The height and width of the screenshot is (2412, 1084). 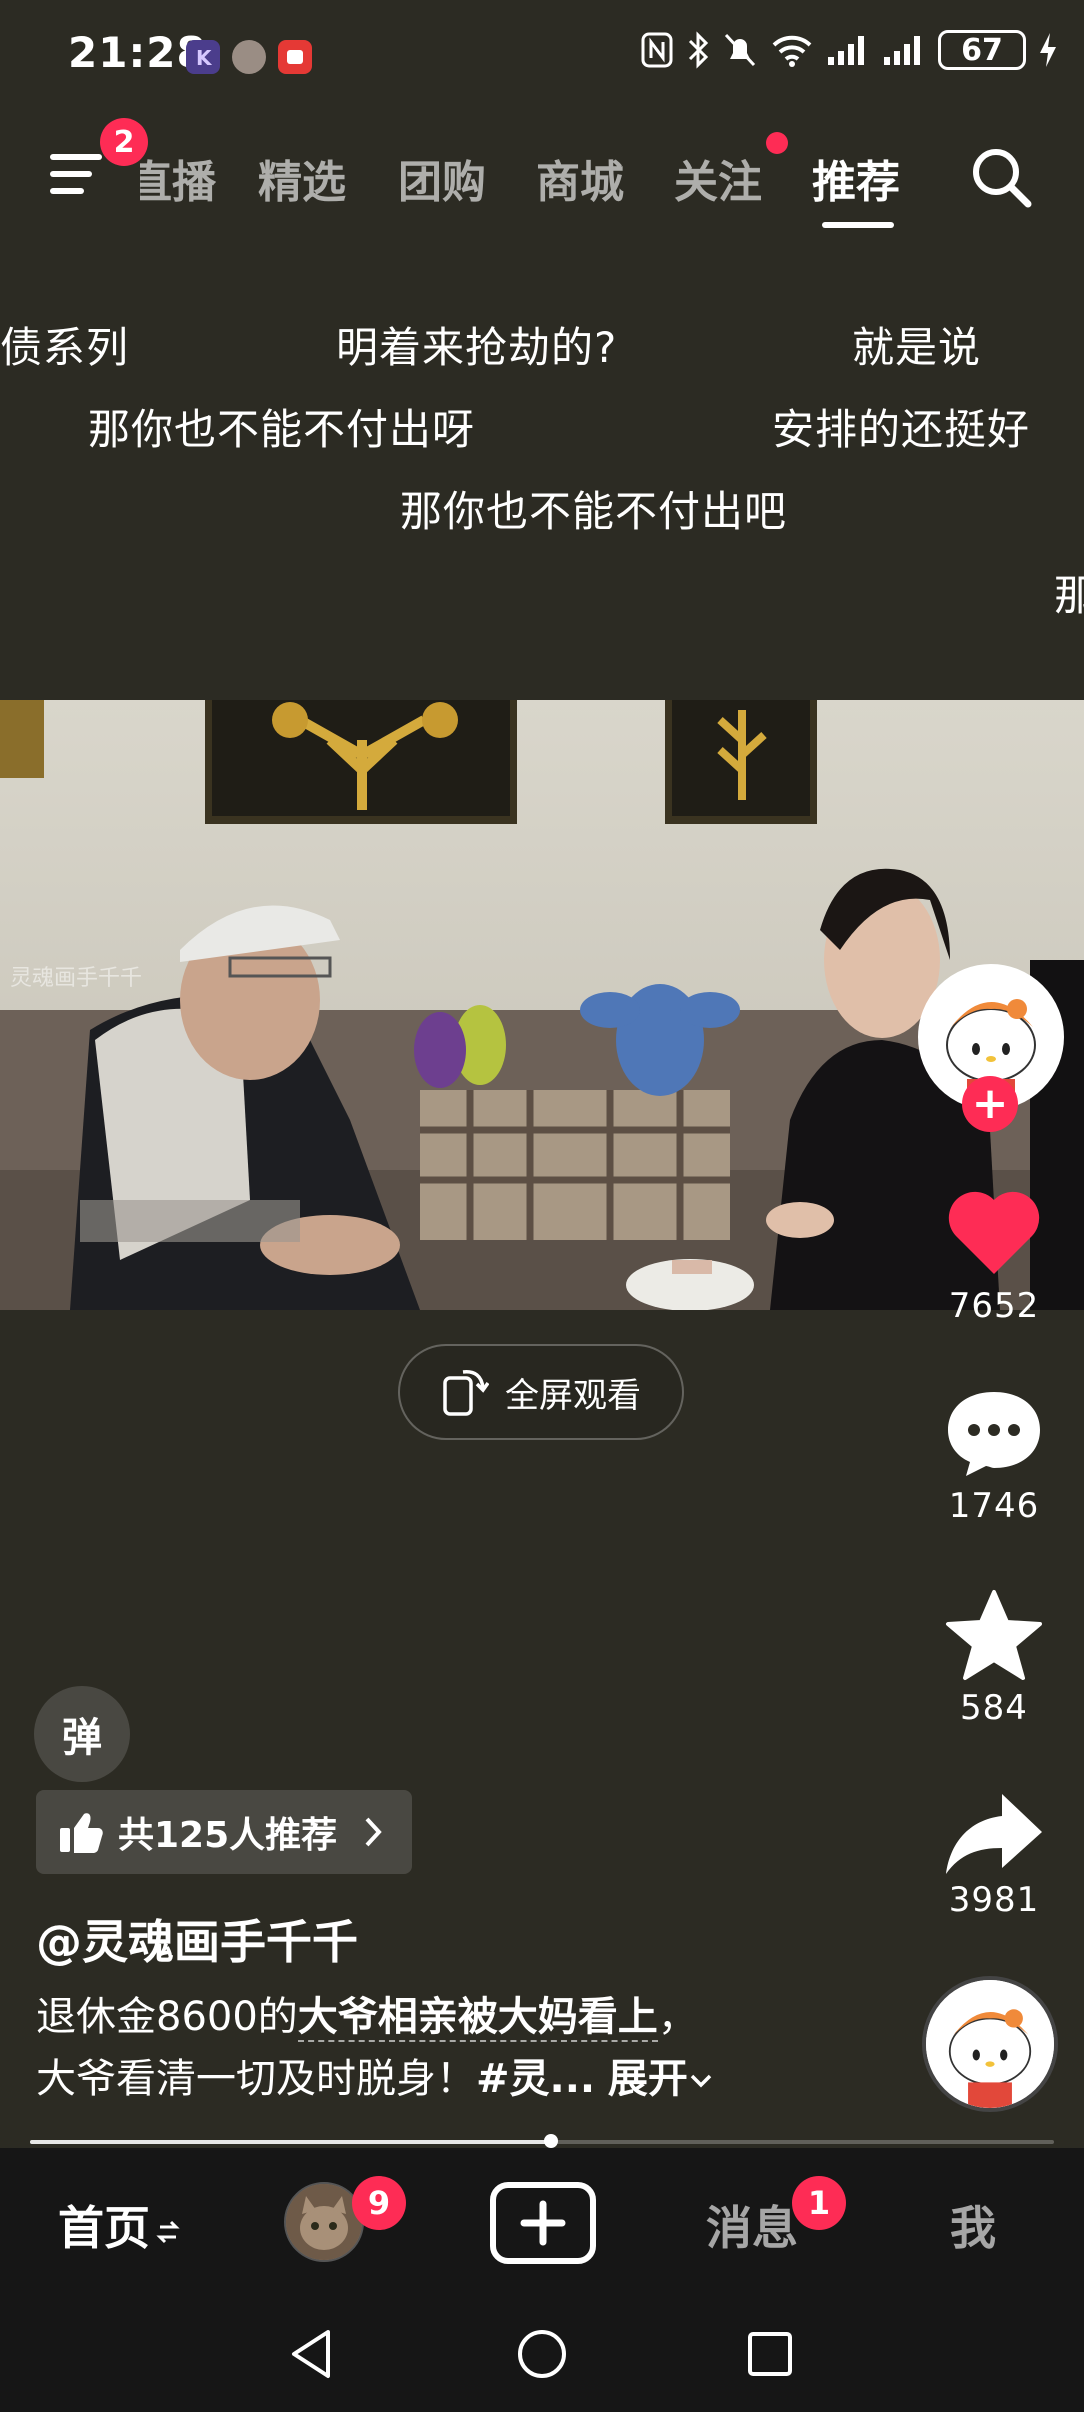 What do you see at coordinates (82, 1734) in the screenshot?
I see `danmaku-toggle-button: 弹` at bounding box center [82, 1734].